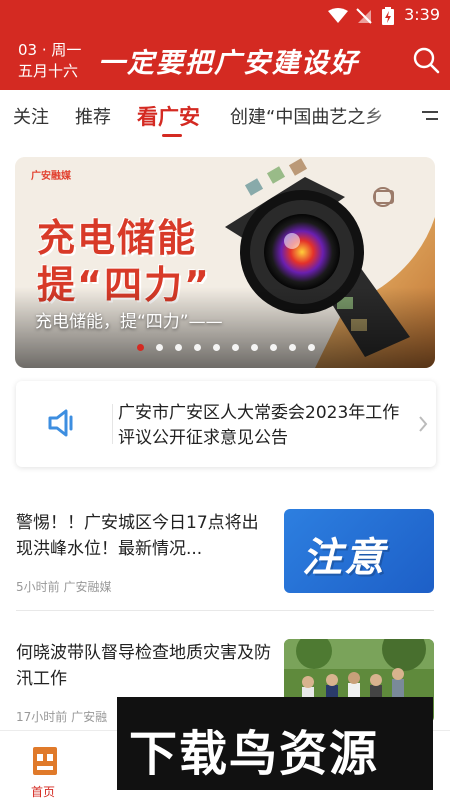  I want to click on date-line-weekday: 03 · 周一, so click(50, 50).